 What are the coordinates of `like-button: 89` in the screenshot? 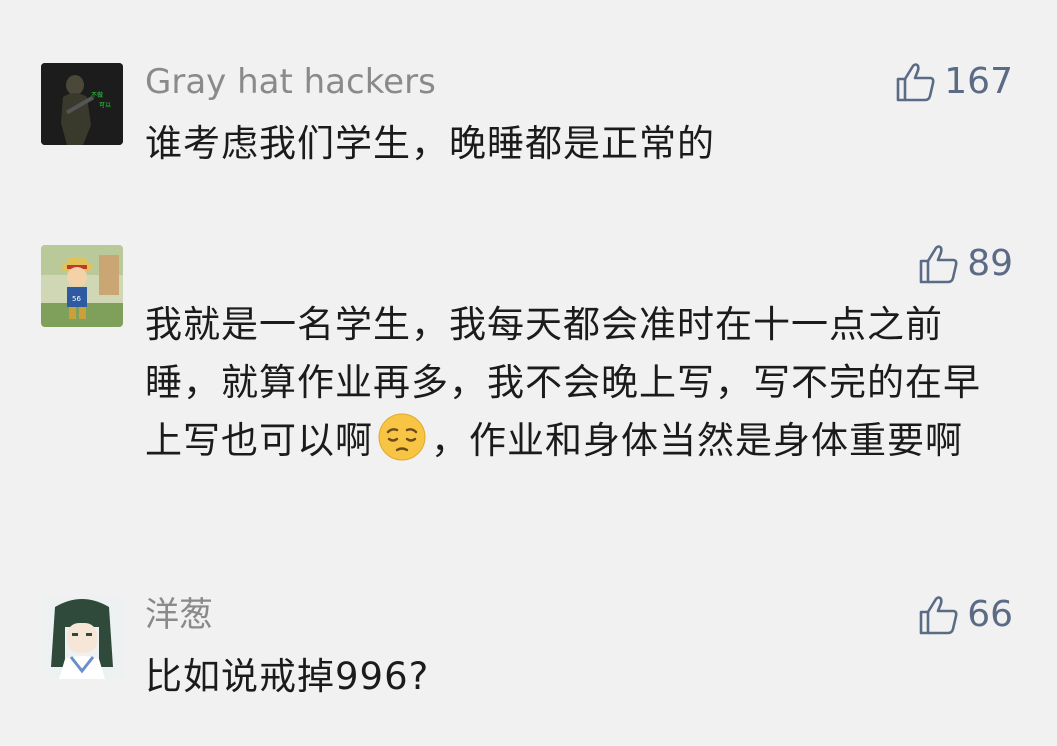 It's located at (965, 264).